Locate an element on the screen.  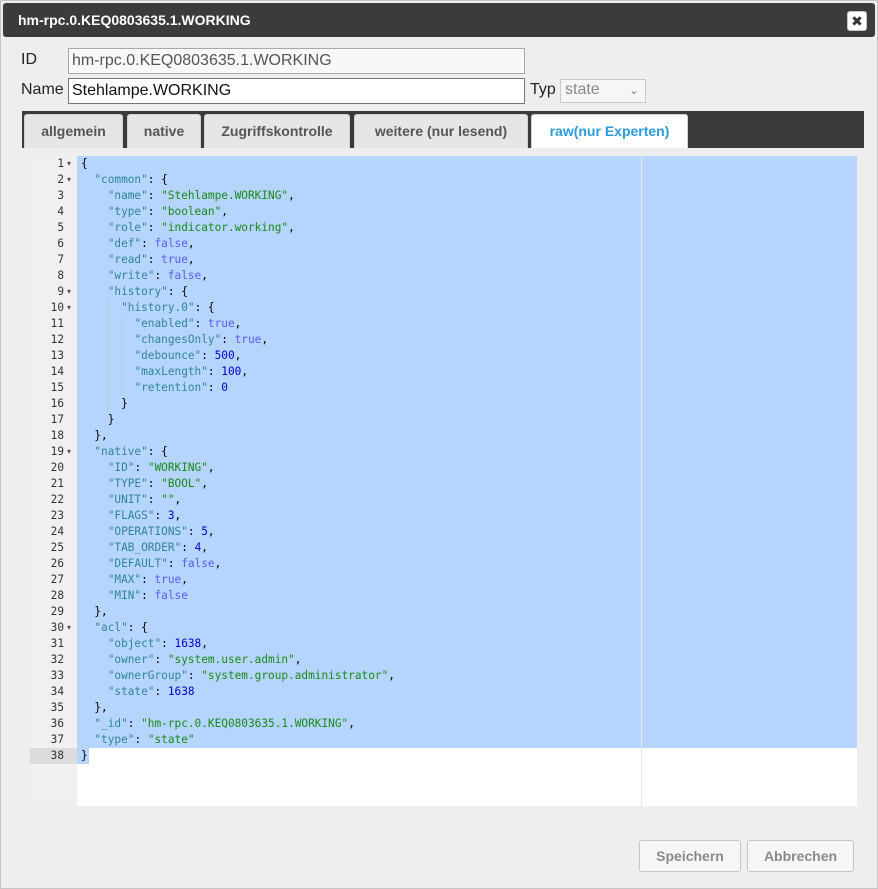
dialog-titlebar: hm-rpc.0.KEQ0803635.1.WORKING ✖ is located at coordinates (439, 20).